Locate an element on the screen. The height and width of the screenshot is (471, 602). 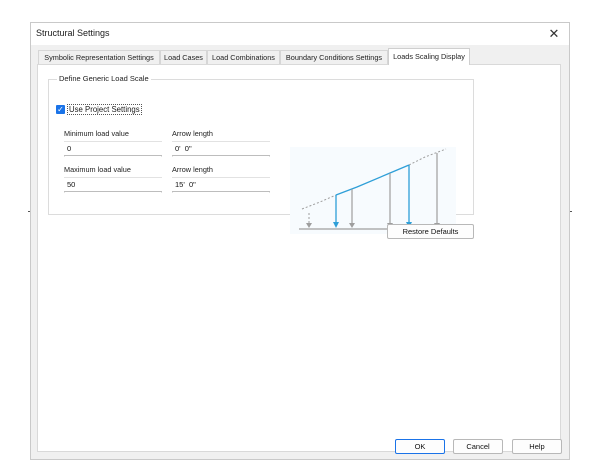
checkmark-icon: ✓ is located at coordinates (60, 109).